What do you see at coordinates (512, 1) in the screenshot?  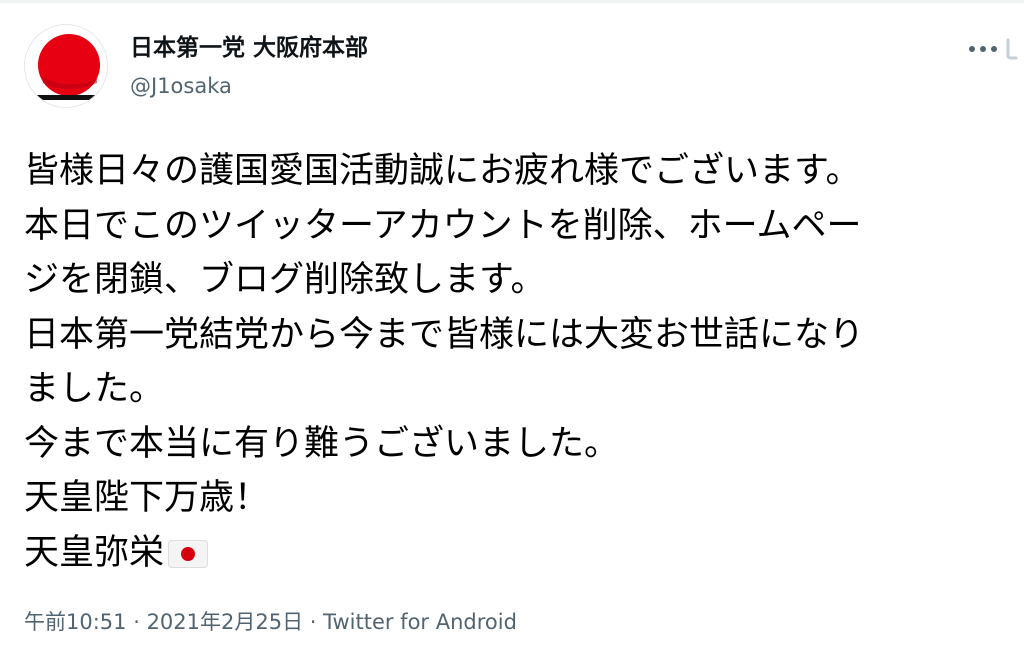 I see `divider` at bounding box center [512, 1].